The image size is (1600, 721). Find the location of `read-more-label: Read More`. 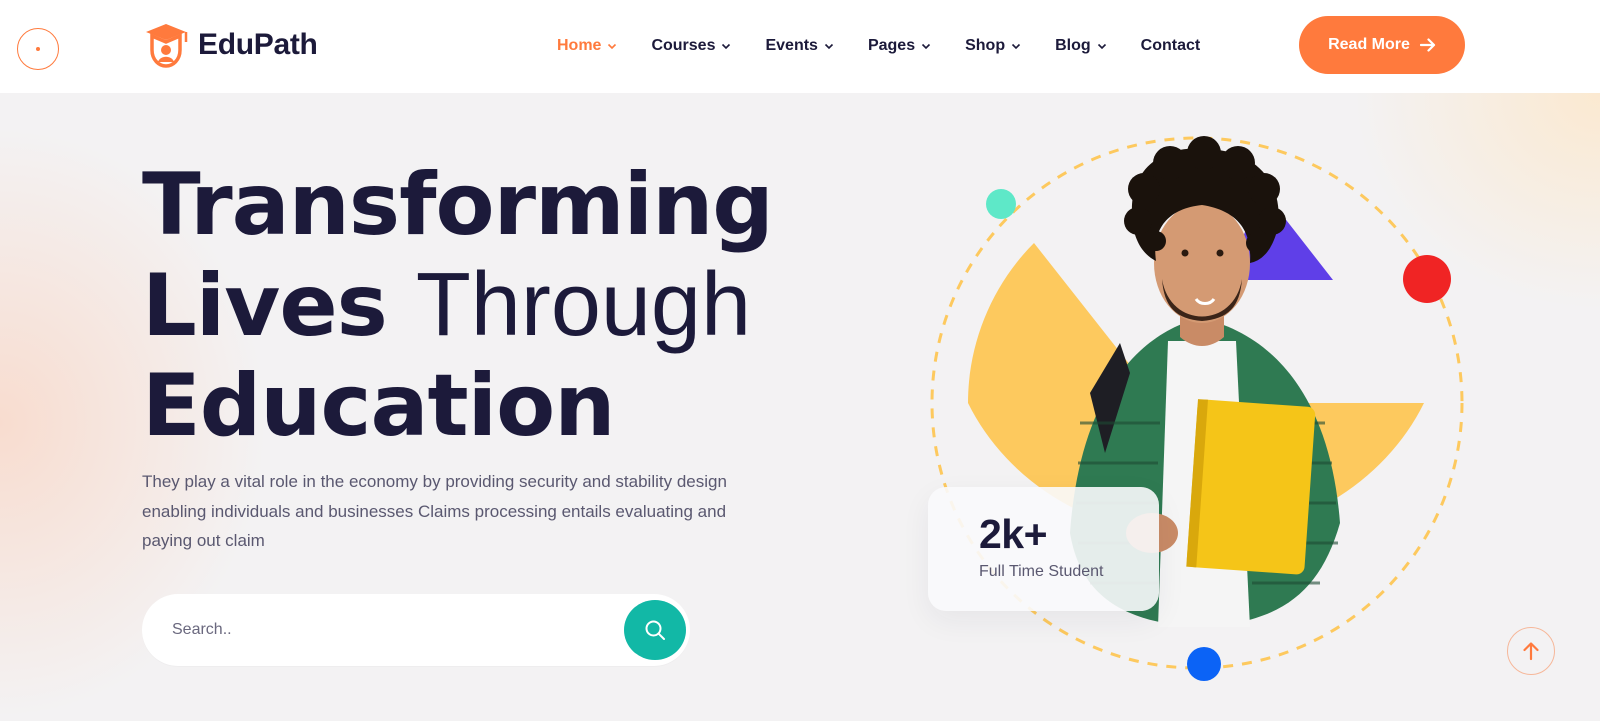

read-more-label: Read More is located at coordinates (1369, 44).